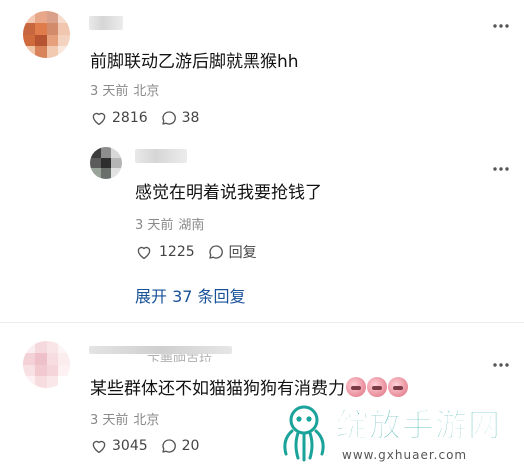 This screenshot has height=468, width=524. I want to click on watermark-brand: 绽放手游网, so click(418, 425).